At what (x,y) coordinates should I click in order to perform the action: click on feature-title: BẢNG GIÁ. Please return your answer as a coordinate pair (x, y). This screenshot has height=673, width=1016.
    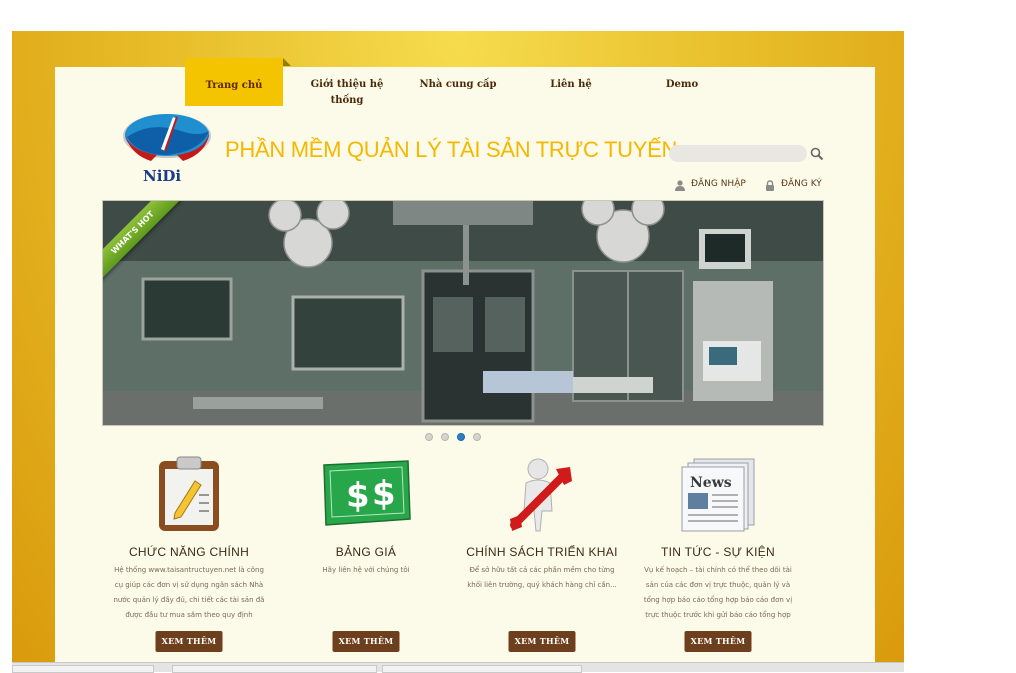
    Looking at the image, I should click on (366, 552).